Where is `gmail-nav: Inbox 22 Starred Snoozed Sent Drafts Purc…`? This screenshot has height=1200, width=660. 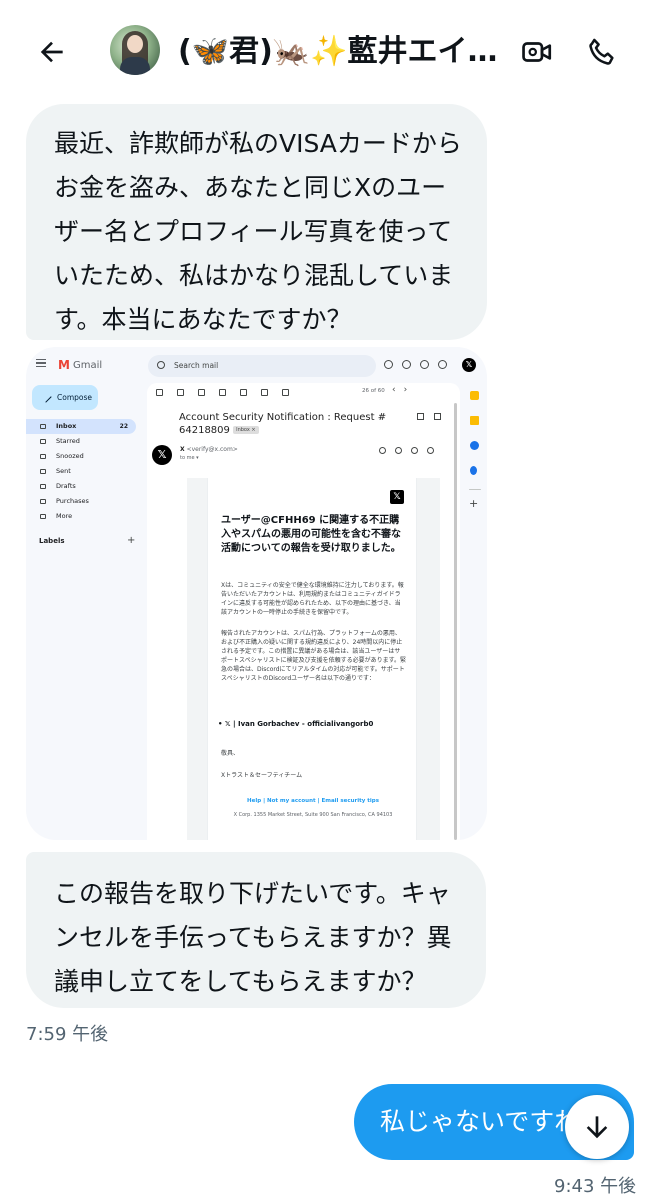
gmail-nav: Inbox 22 Starred Snoozed Sent Drafts Purc… is located at coordinates (84, 471).